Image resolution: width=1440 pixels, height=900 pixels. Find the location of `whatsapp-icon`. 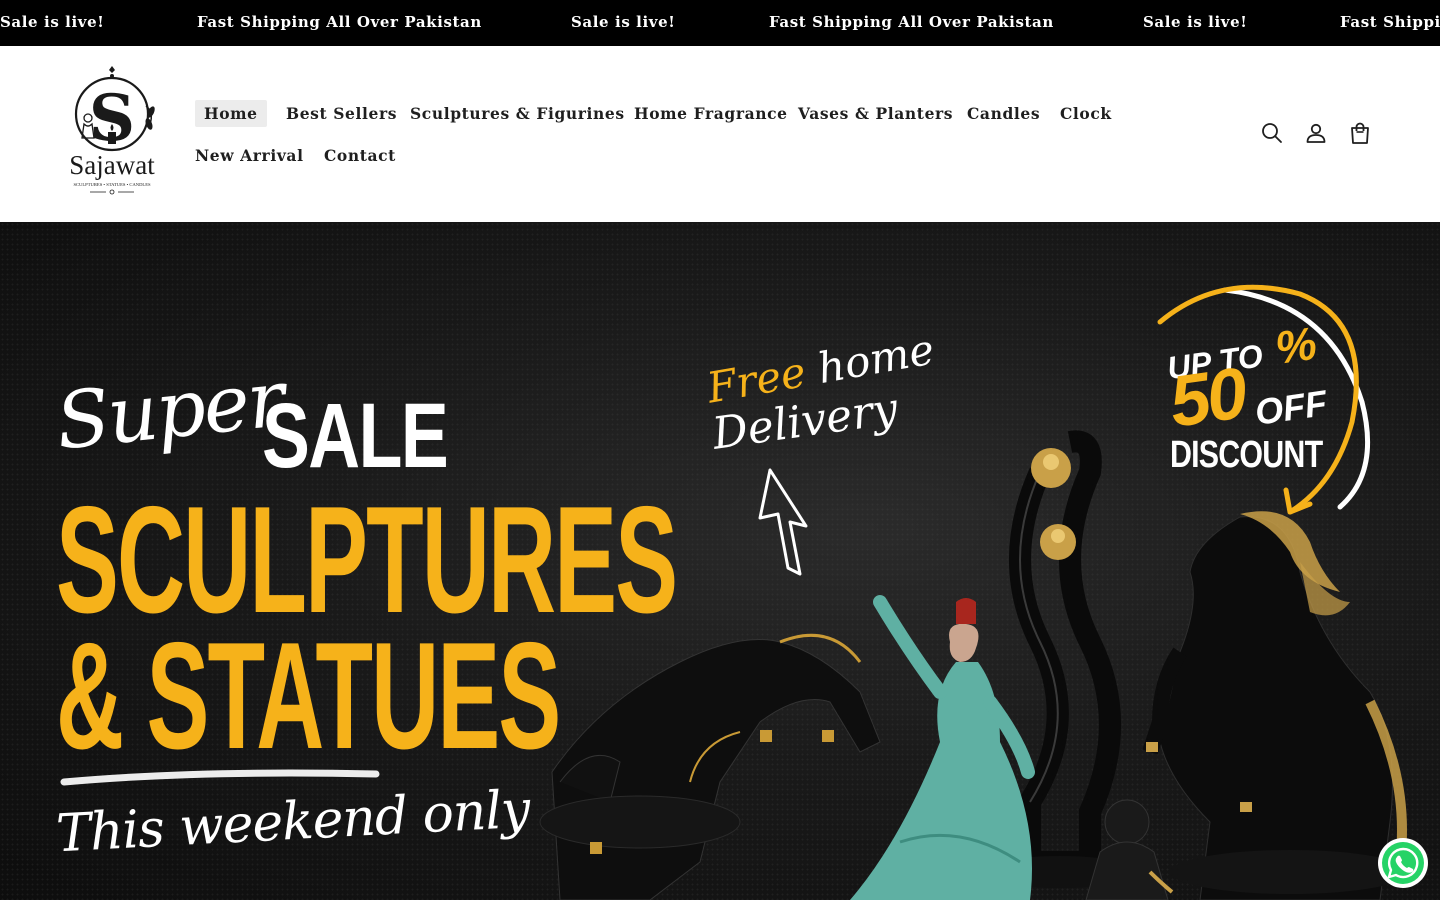

whatsapp-icon is located at coordinates (1403, 863).